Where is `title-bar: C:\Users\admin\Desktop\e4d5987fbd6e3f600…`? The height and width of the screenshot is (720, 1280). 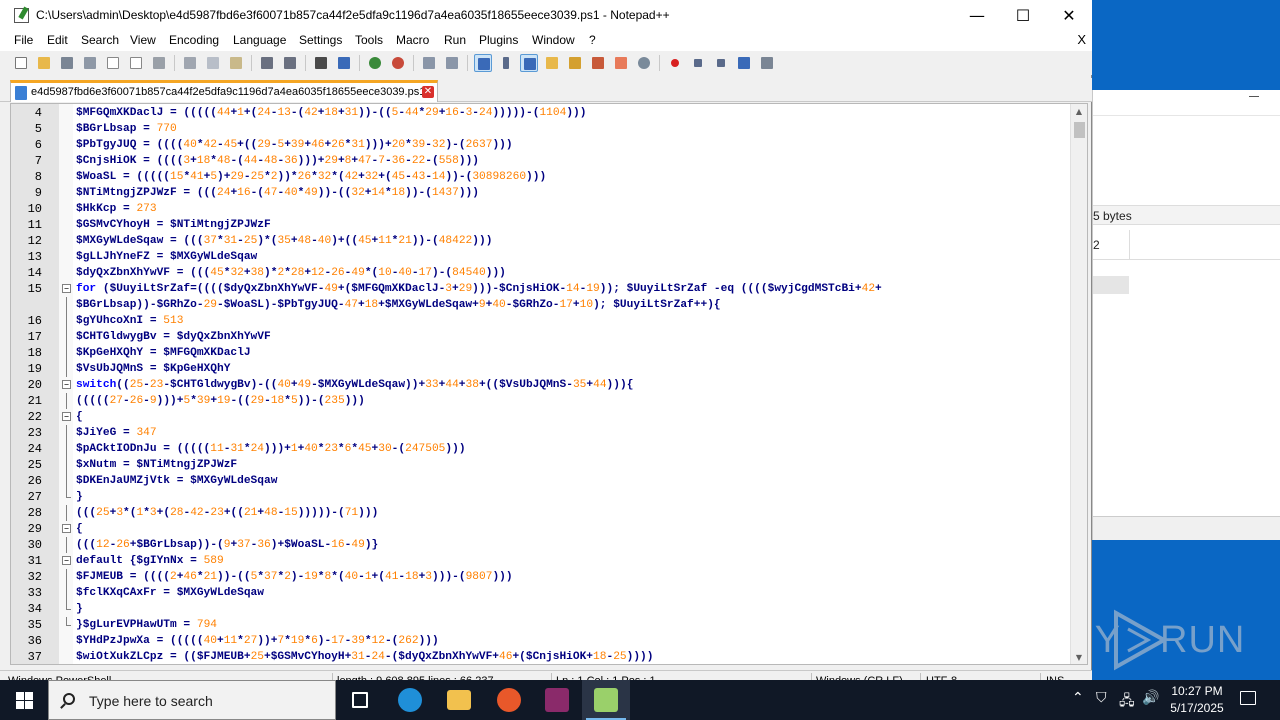
title-bar: C:\Users\admin\Desktop\e4d5987fbd6e3f600… is located at coordinates (546, 15).